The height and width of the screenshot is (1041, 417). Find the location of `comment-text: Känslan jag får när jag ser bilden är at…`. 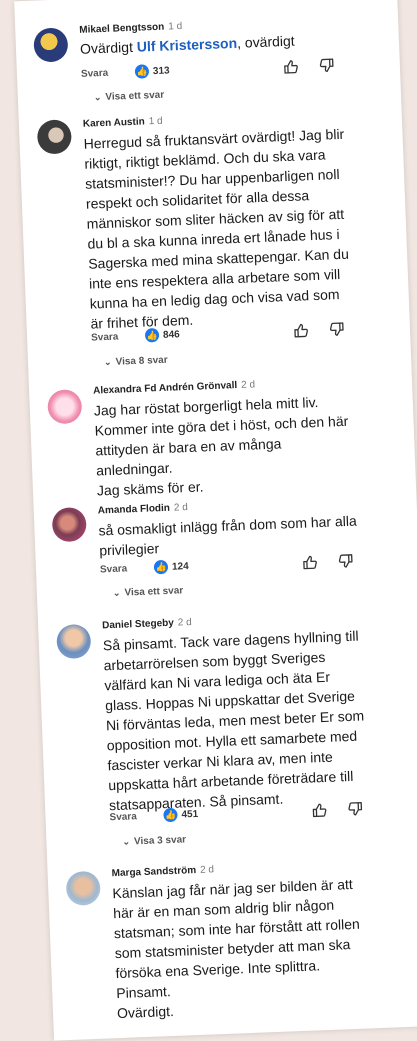

comment-text: Känslan jag får när jag ser bilden är at… is located at coordinates (236, 949).